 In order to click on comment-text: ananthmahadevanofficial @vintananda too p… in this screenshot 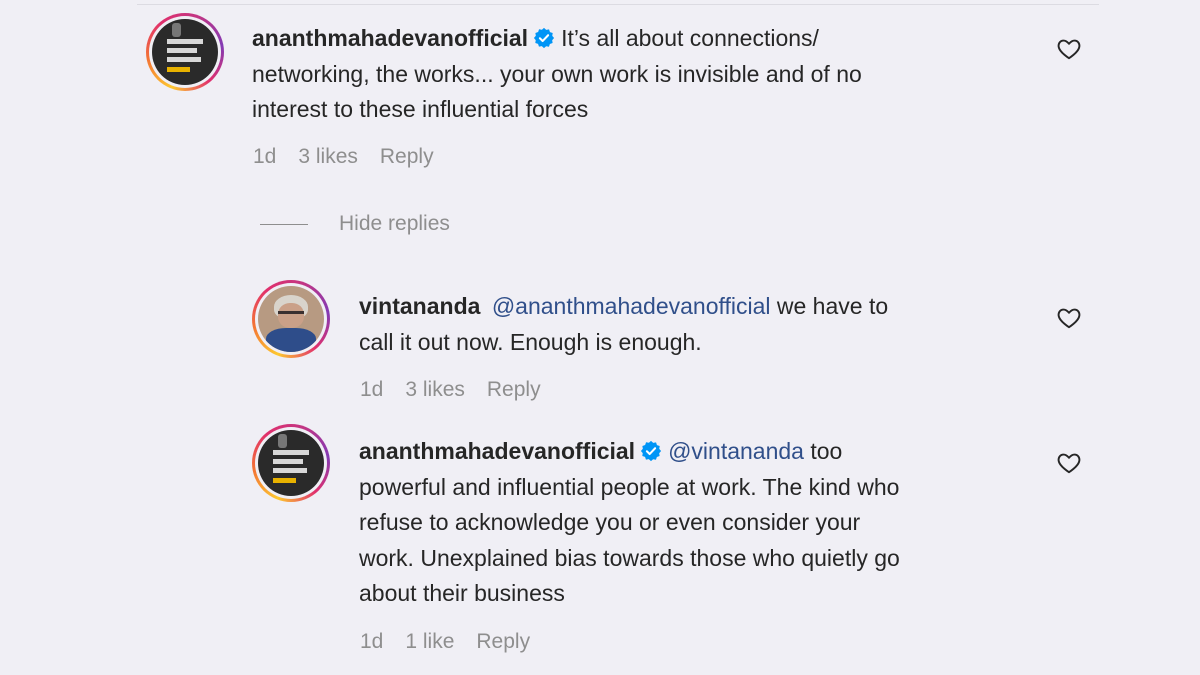, I will do `click(699, 523)`.